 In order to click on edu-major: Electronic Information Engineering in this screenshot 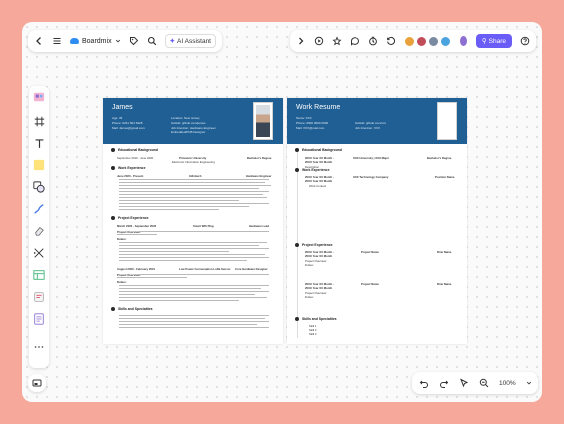, I will do `click(193, 162)`.